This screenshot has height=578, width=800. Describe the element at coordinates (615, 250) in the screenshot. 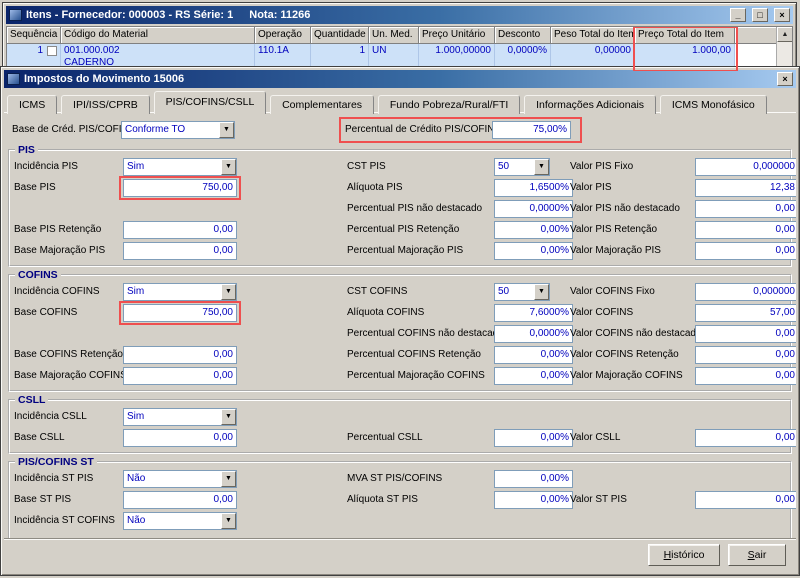

I see `valor-pis-maj-label: Valor Majoração PIS` at that location.